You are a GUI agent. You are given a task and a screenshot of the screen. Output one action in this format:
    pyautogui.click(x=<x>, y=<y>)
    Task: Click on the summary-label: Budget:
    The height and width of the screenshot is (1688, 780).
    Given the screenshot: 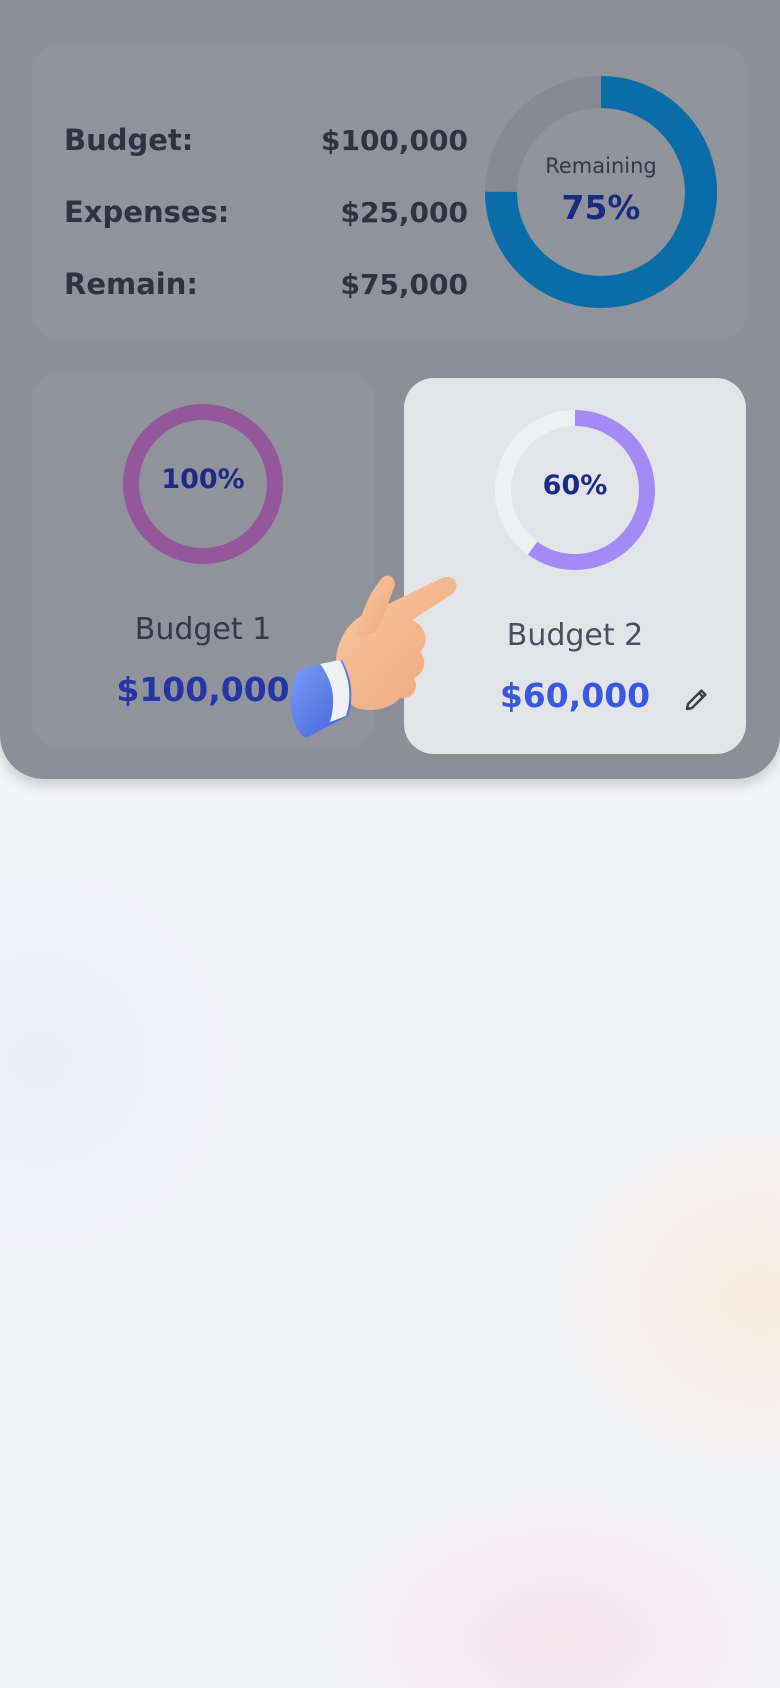 What is the action you would take?
    pyautogui.click(x=129, y=140)
    